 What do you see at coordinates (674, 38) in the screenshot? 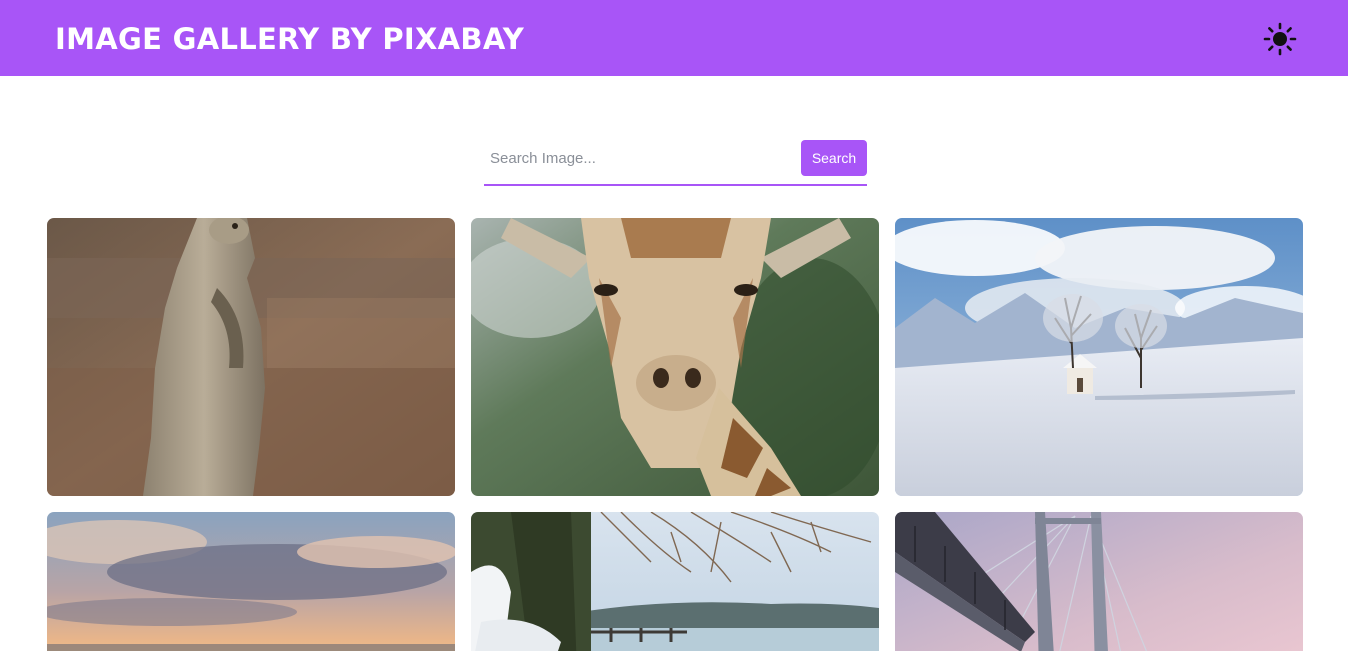
I see `app-header: IMAGE GALLERY BY PIXABAY` at bounding box center [674, 38].